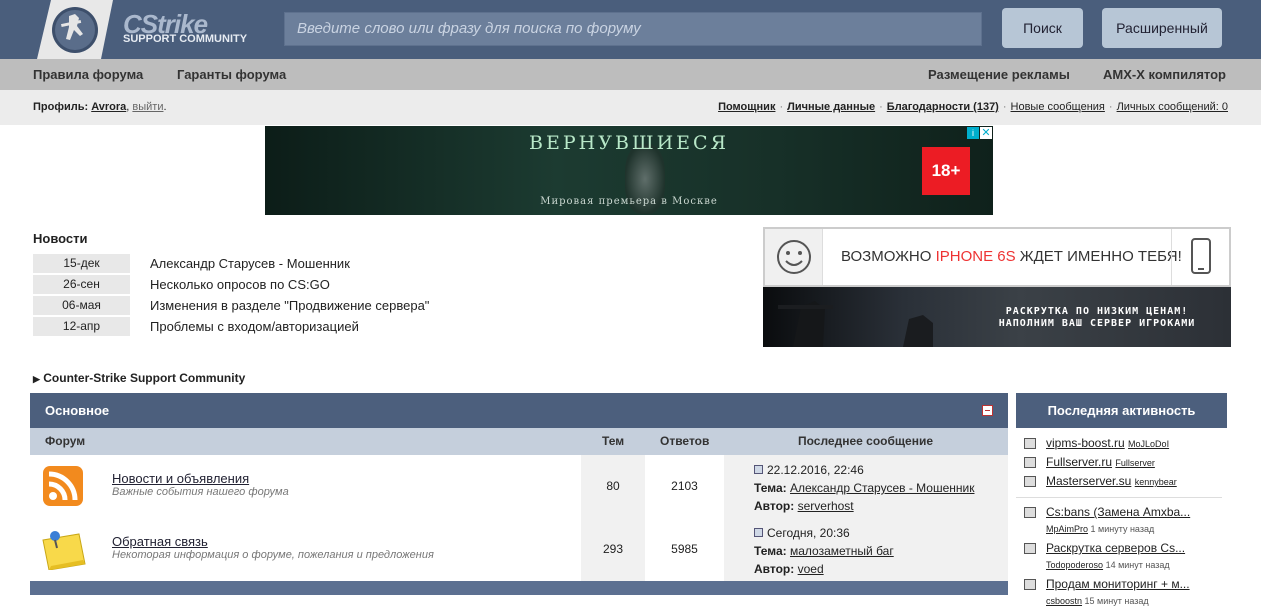  I want to click on rss-icon, so click(63, 486).